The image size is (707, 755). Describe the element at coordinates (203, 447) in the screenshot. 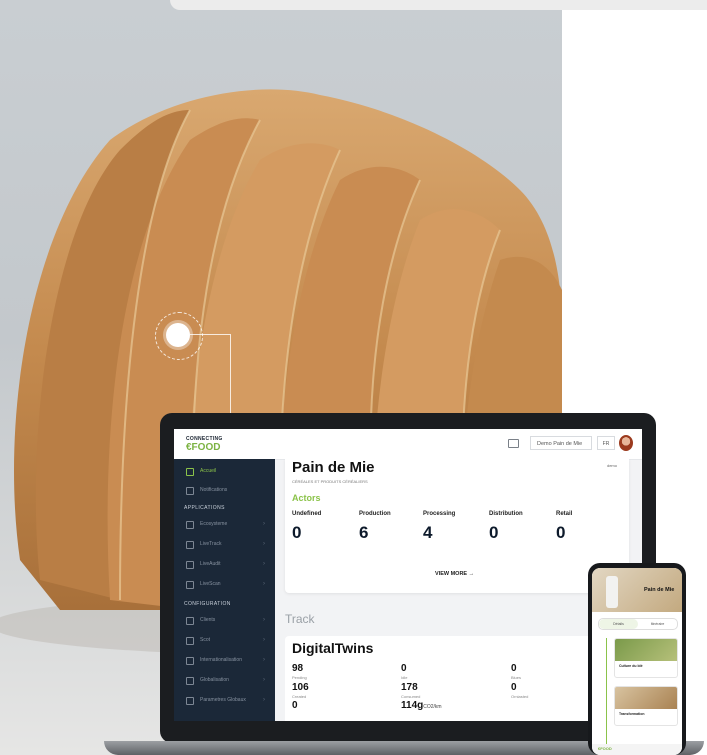

I see `logo: €FOOD` at that location.